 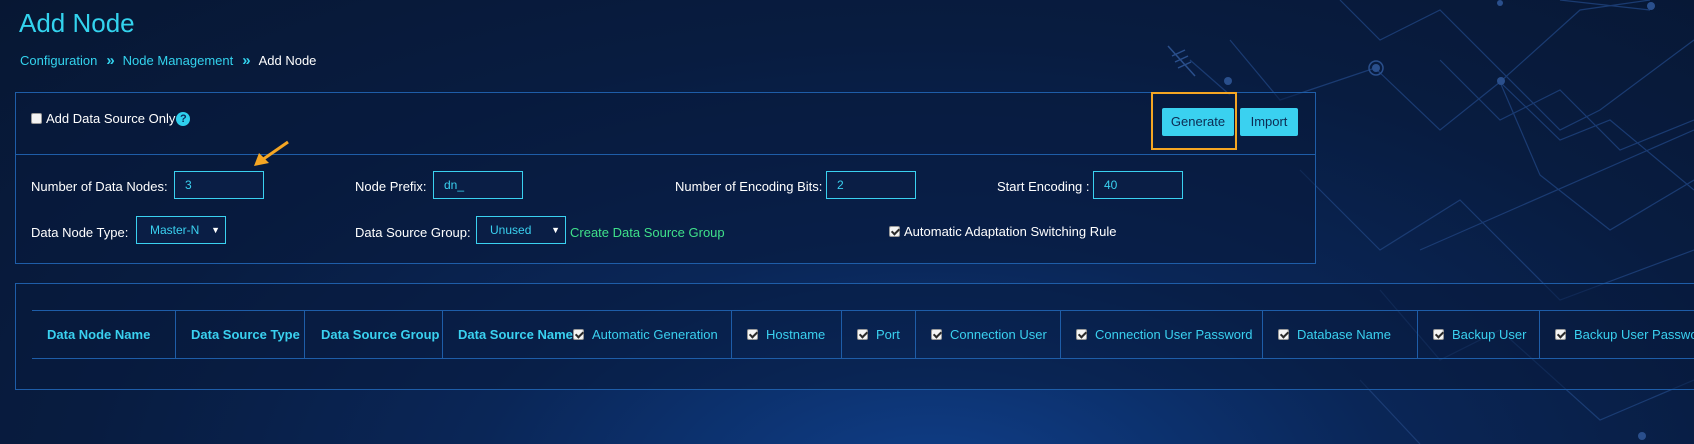 I want to click on start-encoding-label: Start Encoding :, so click(x=1043, y=186).